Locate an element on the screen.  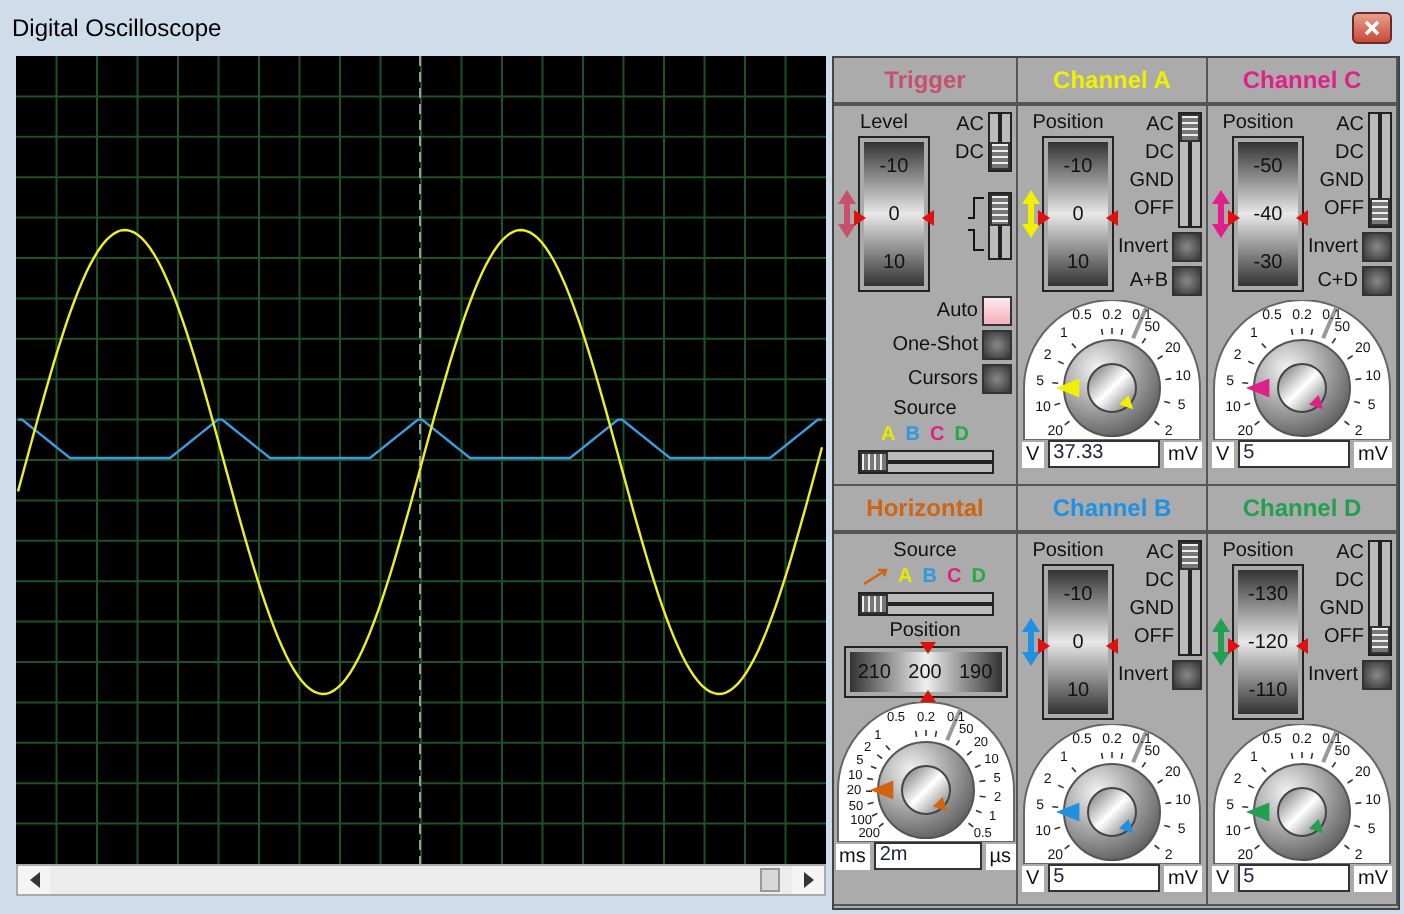
scale-label: -10 is located at coordinates (1078, 594).